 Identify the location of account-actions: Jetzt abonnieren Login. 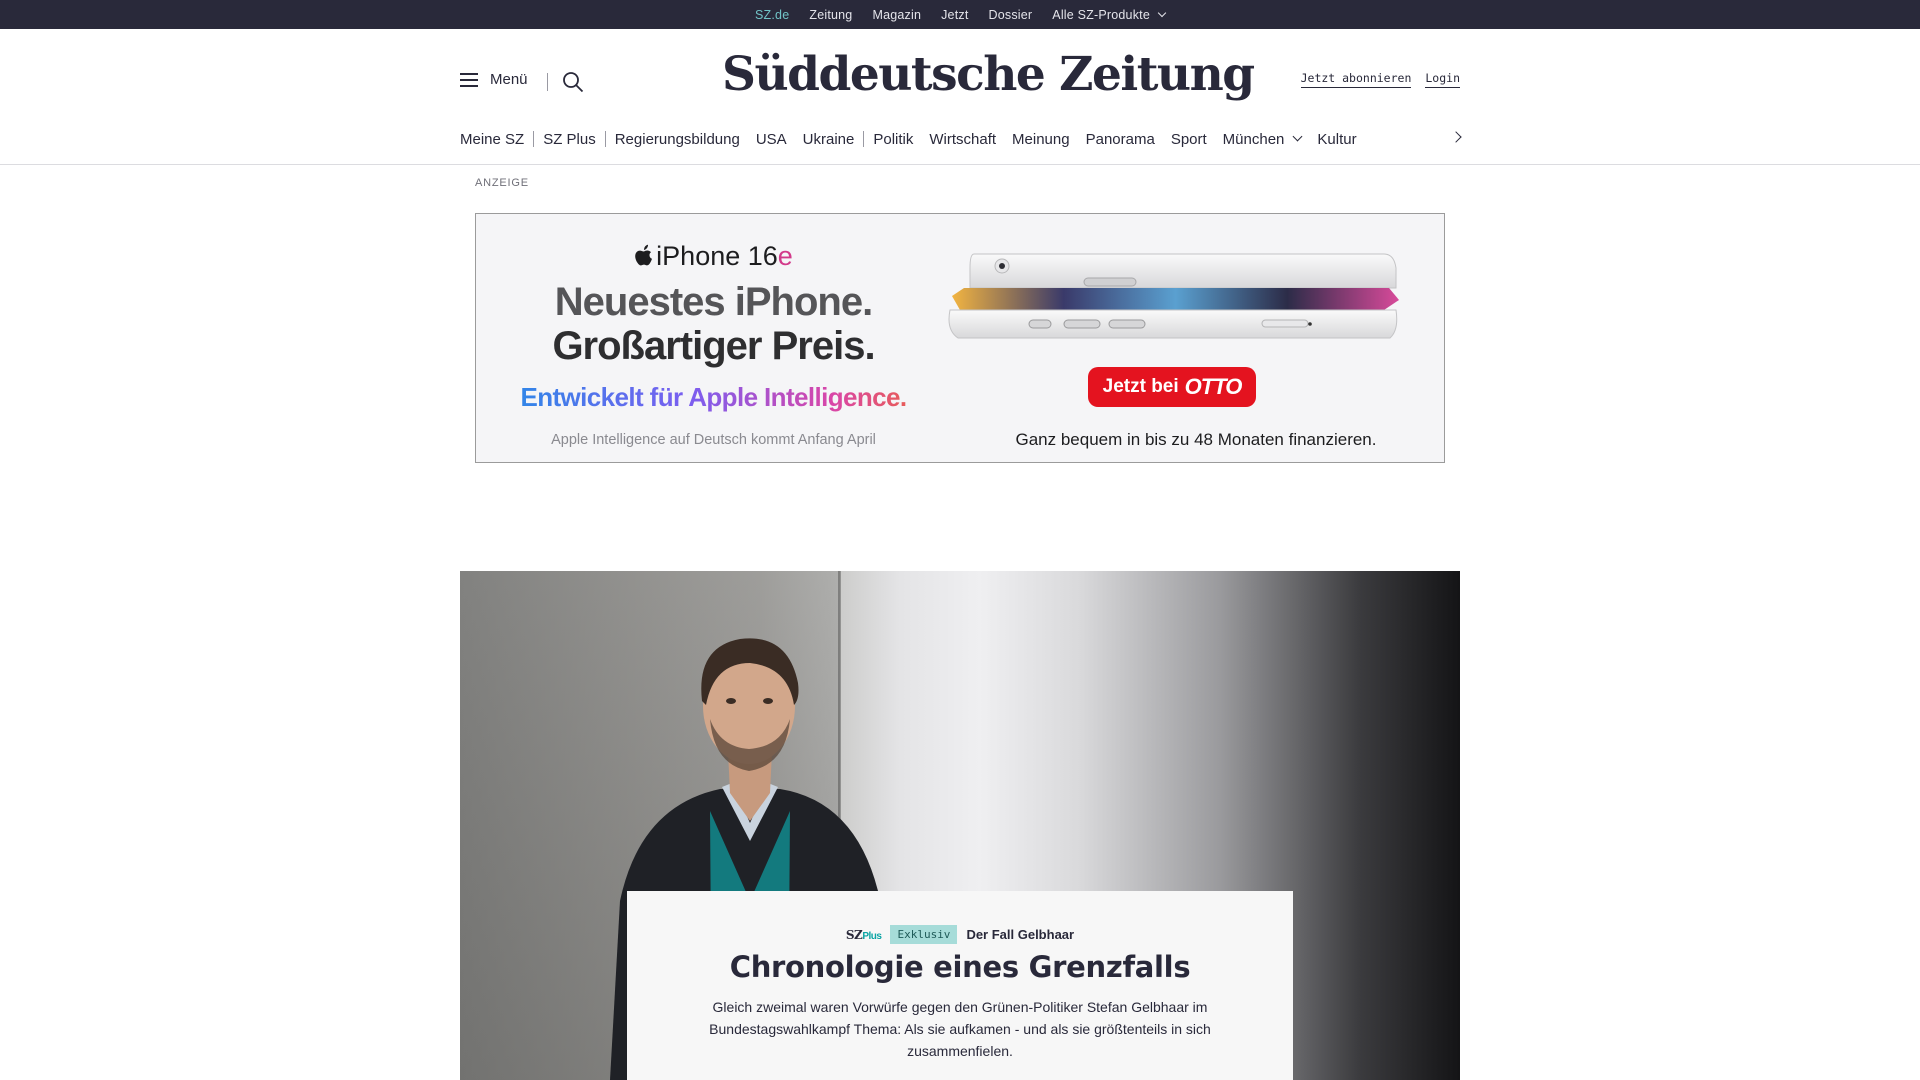
(1380, 79).